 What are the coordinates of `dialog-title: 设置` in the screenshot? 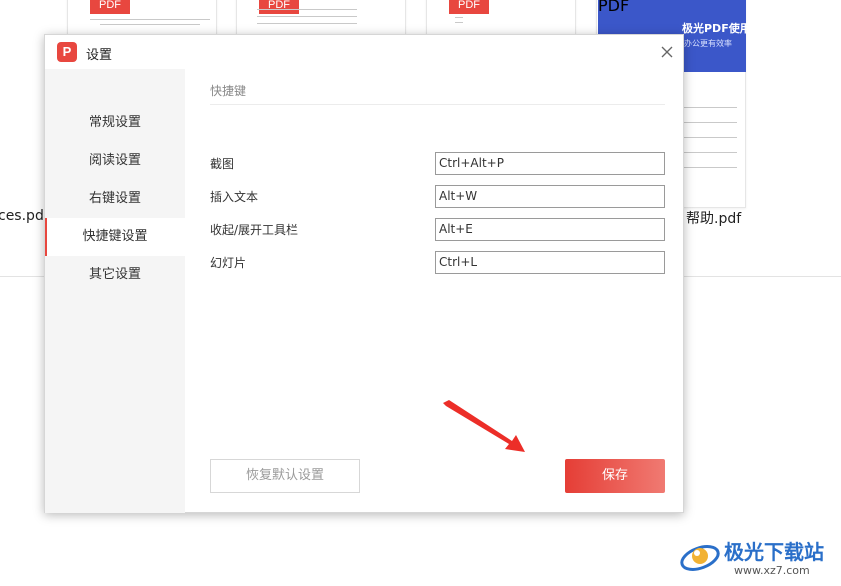 It's located at (99, 55).